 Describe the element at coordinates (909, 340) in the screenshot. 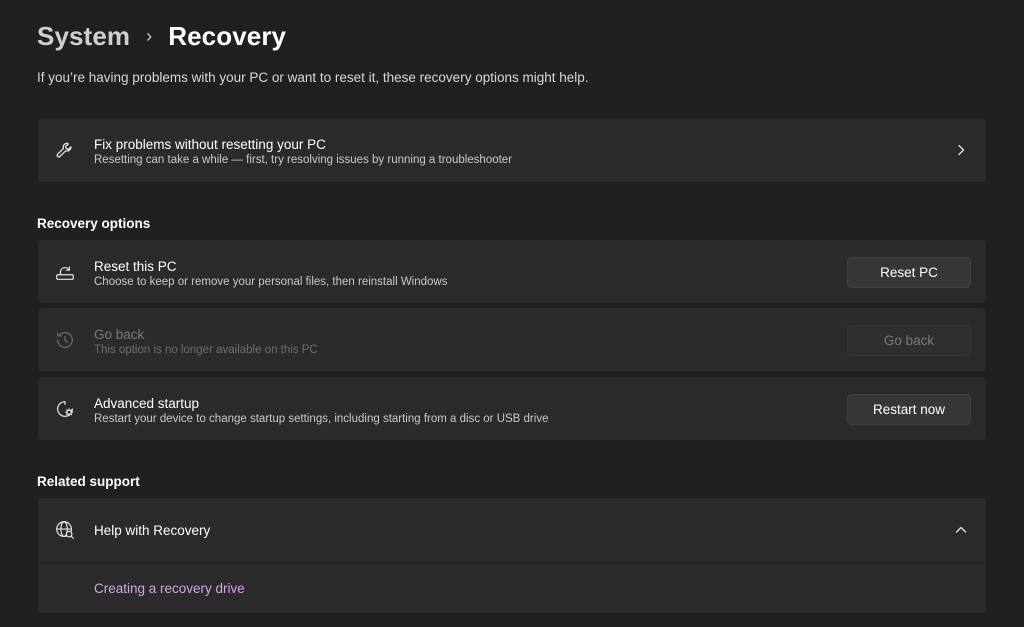

I see `go-back-button: Go back` at that location.